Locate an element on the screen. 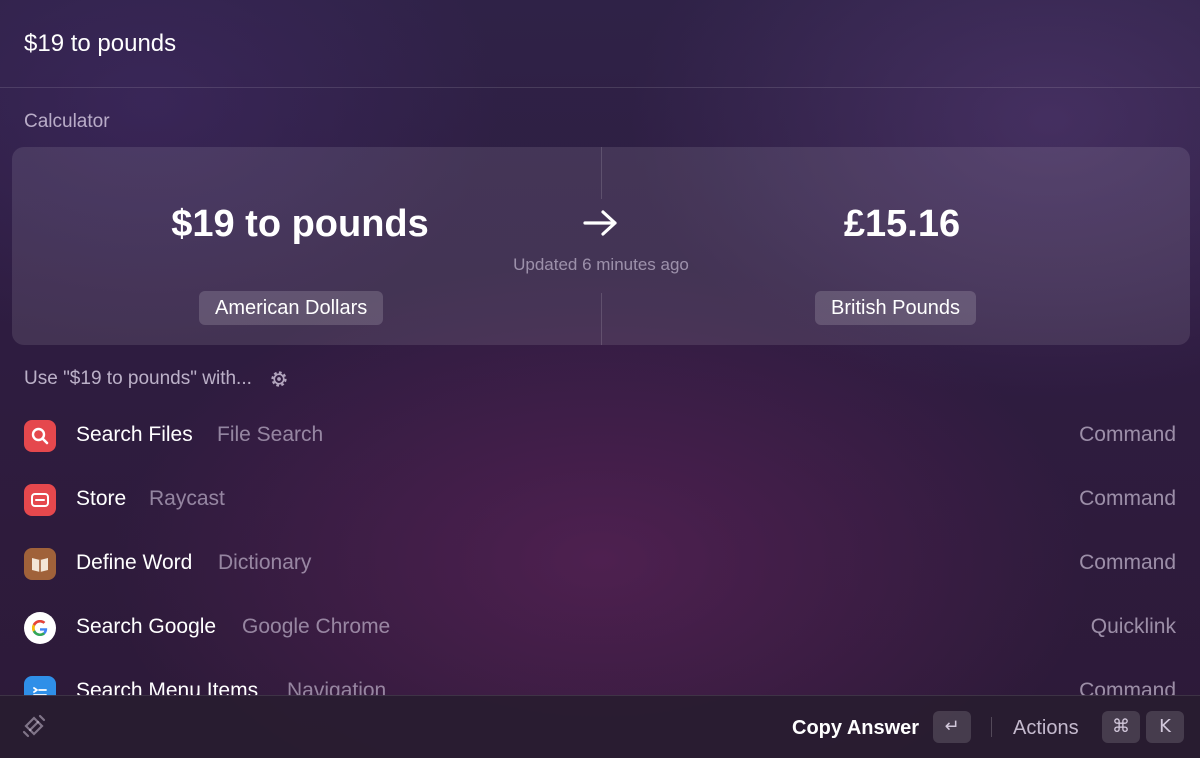 This screenshot has height=758, width=1200. calculator-result: £15.16 is located at coordinates (902, 224).